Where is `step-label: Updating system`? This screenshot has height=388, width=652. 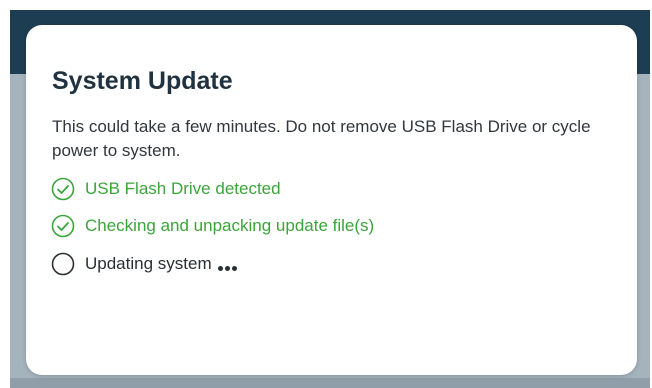
step-label: Updating system is located at coordinates (148, 263).